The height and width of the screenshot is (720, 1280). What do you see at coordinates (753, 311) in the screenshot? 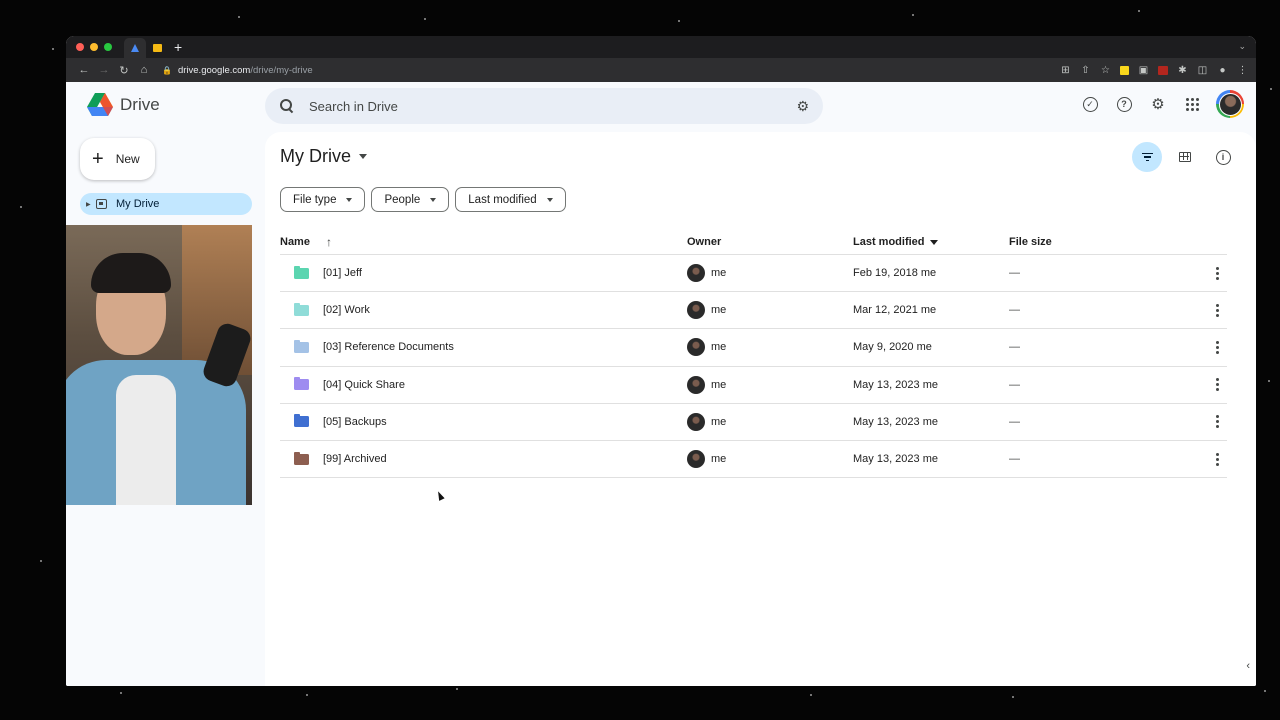
I see `table-row: [02] Work me Mar 12, 2021 me —` at bounding box center [753, 311].